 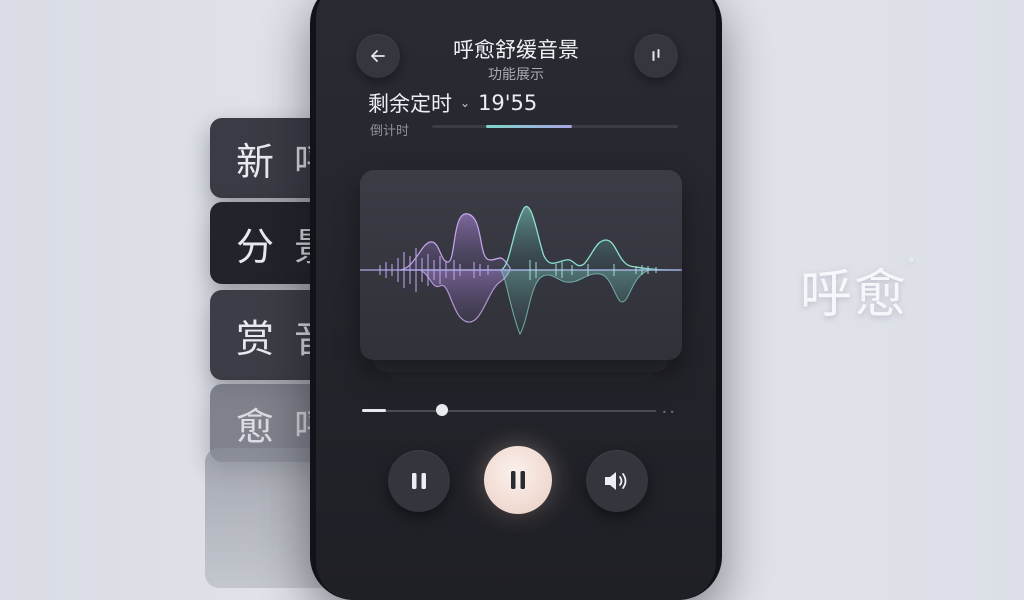 I want to click on timer-sub-label: 倒计时, so click(x=390, y=131).